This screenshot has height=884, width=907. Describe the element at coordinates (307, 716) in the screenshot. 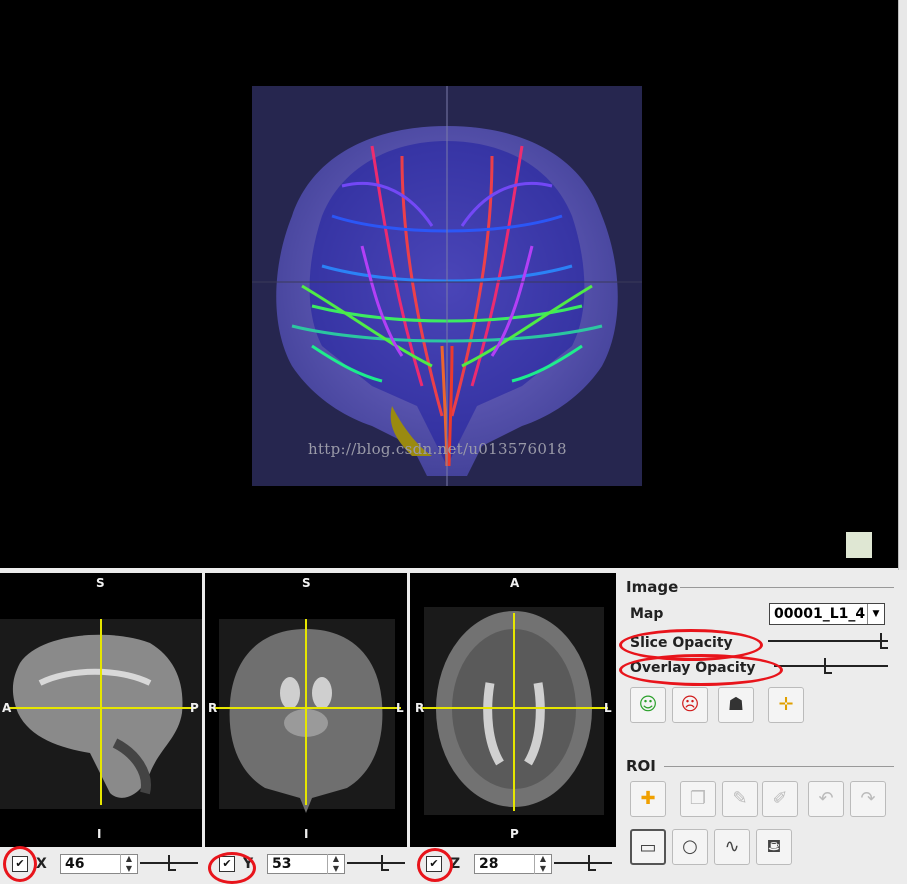

I see `coronal-slice-image` at that location.